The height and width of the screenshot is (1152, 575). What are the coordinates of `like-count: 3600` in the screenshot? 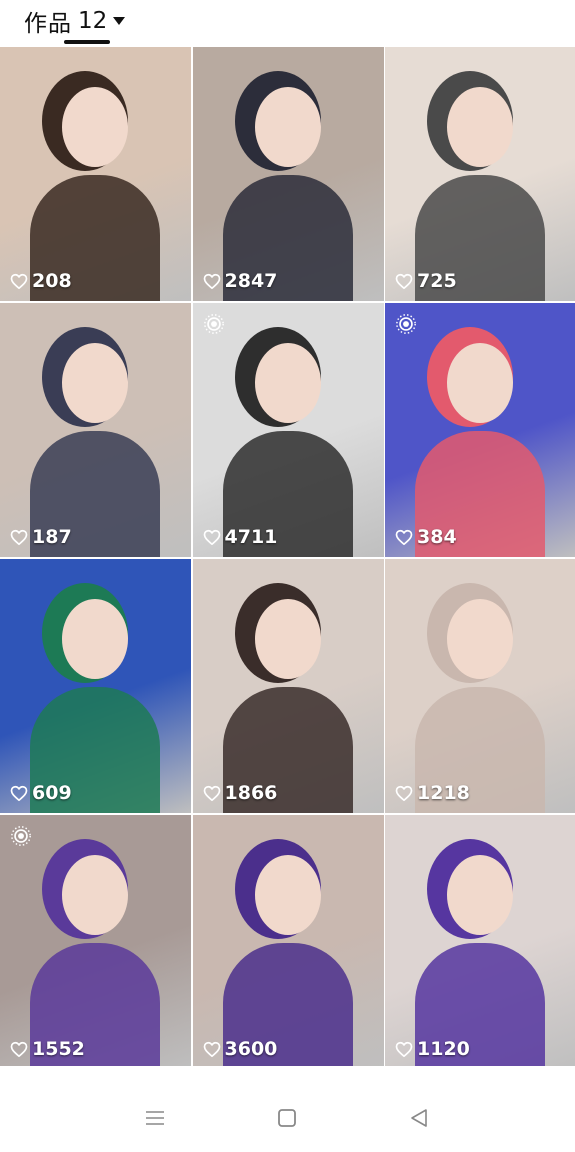 It's located at (240, 1049).